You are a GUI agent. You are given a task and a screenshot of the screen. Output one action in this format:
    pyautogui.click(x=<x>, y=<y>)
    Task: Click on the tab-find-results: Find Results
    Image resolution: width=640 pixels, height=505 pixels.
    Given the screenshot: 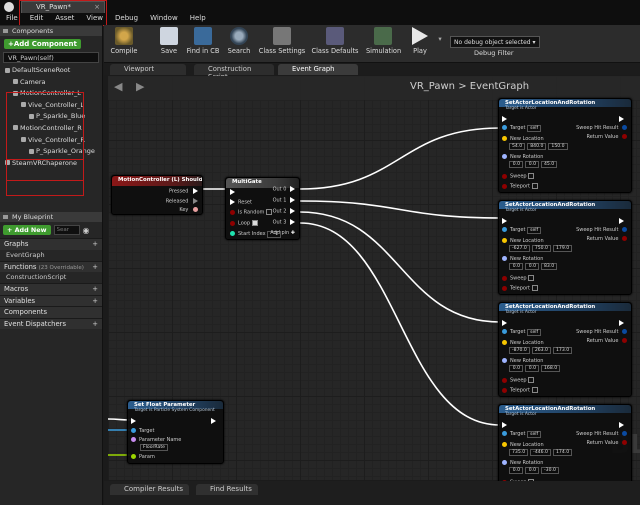 What is the action you would take?
    pyautogui.click(x=227, y=489)
    